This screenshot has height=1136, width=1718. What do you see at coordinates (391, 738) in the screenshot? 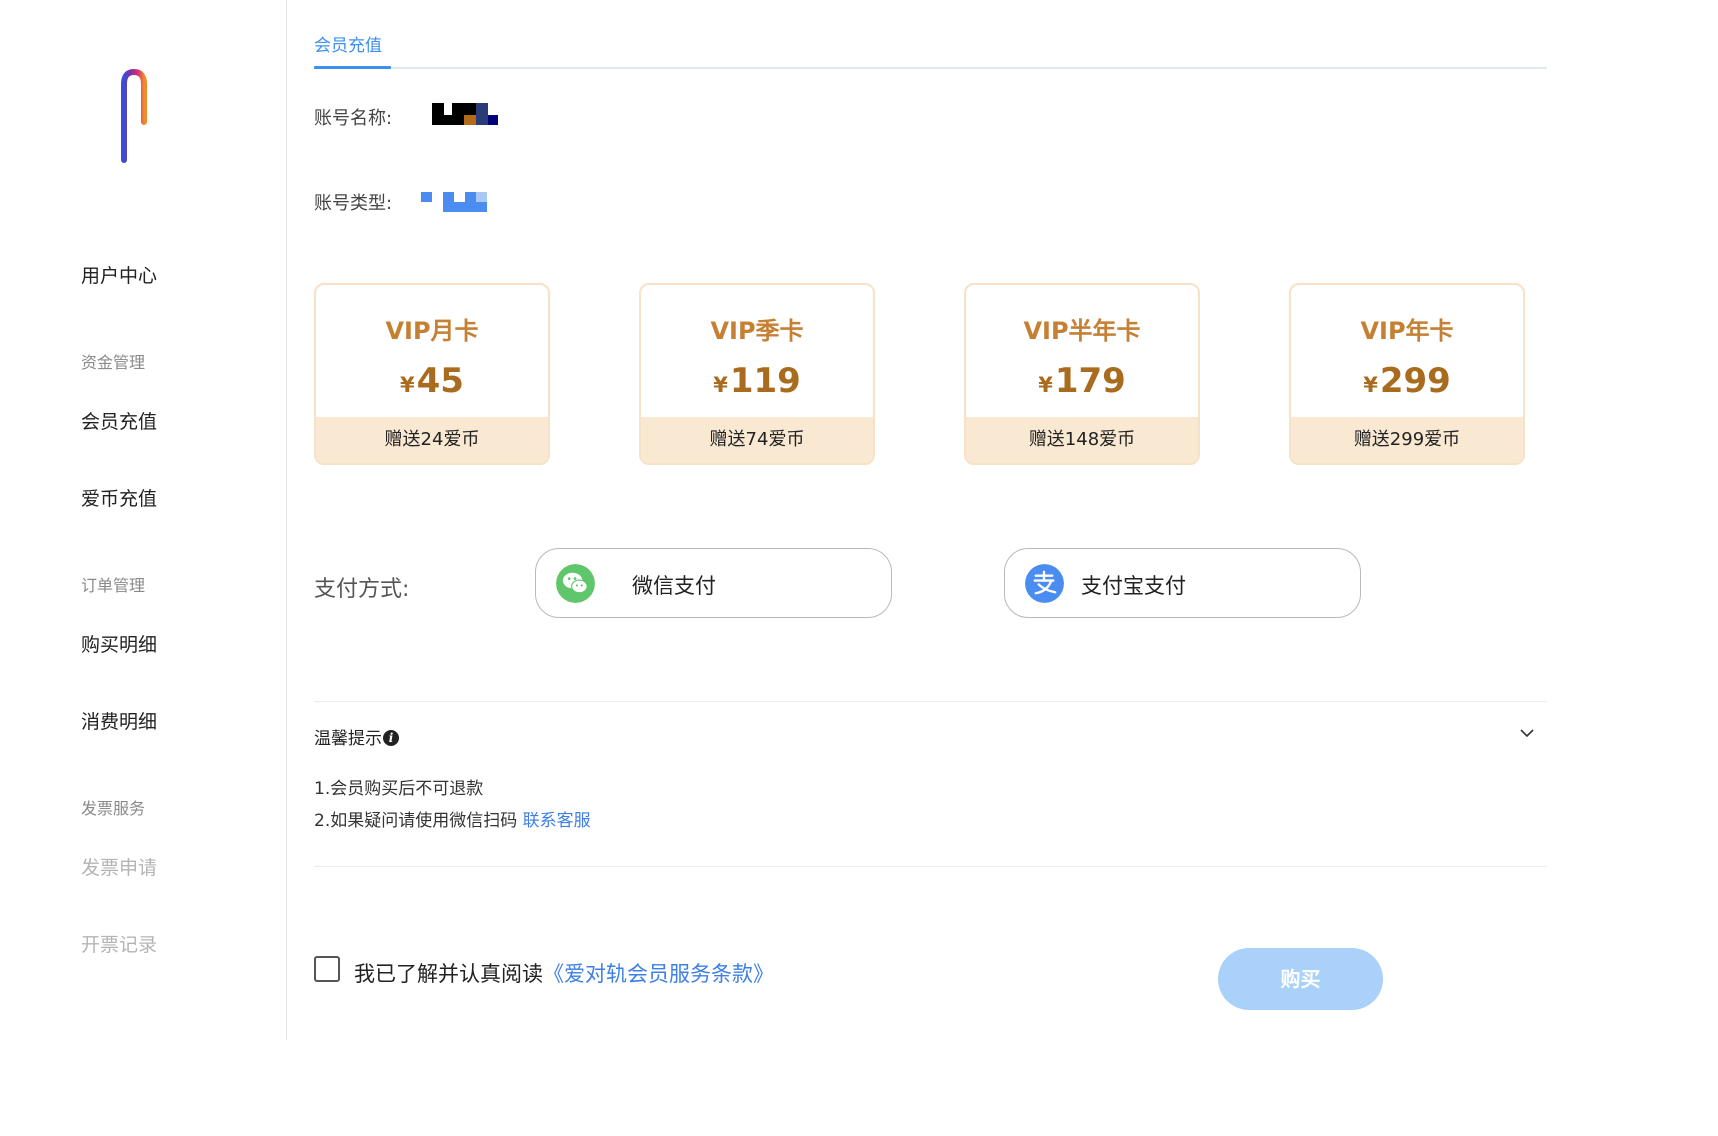
I see `info-icon: i` at bounding box center [391, 738].